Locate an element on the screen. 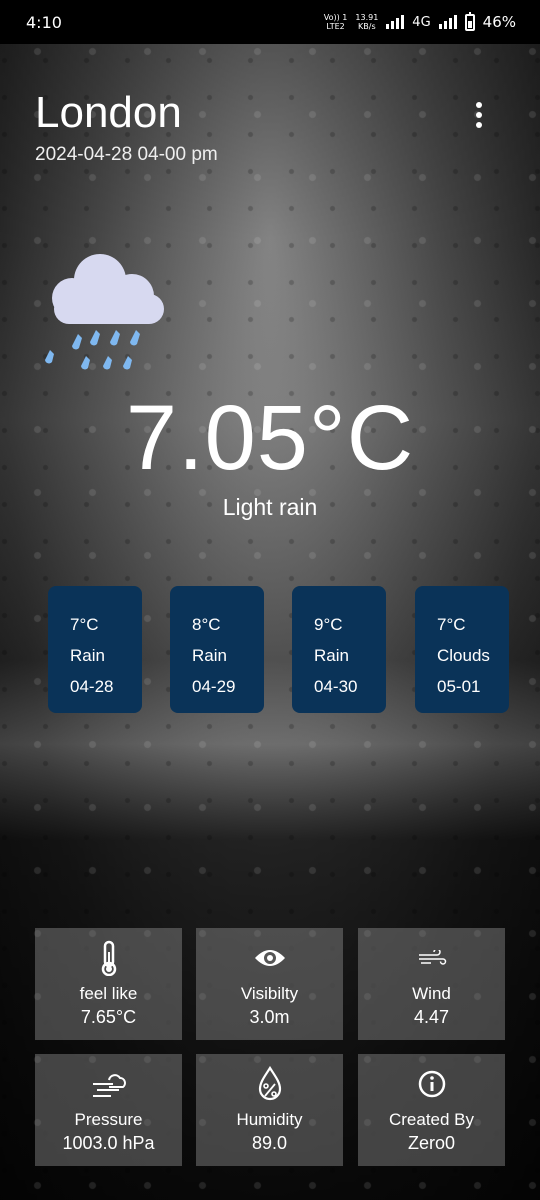  feels-like-tile: feel like 7.65°C is located at coordinates (108, 984).